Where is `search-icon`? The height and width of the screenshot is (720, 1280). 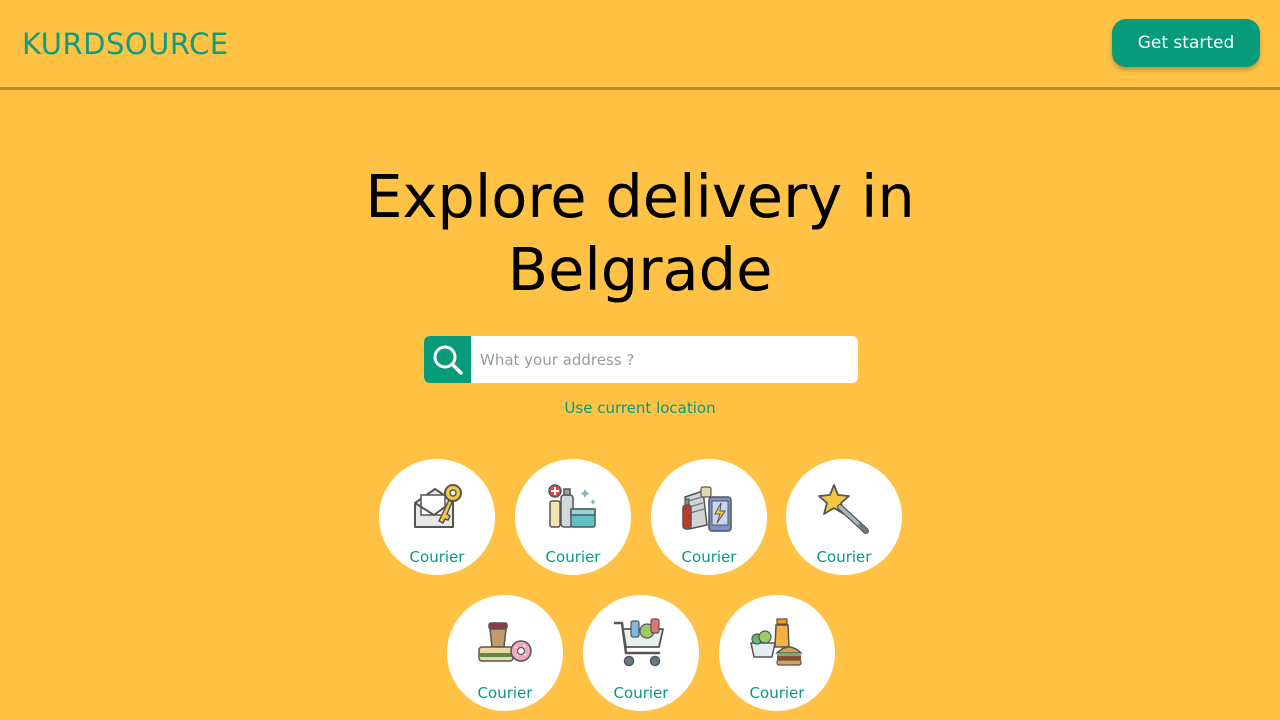
search-icon is located at coordinates (448, 360).